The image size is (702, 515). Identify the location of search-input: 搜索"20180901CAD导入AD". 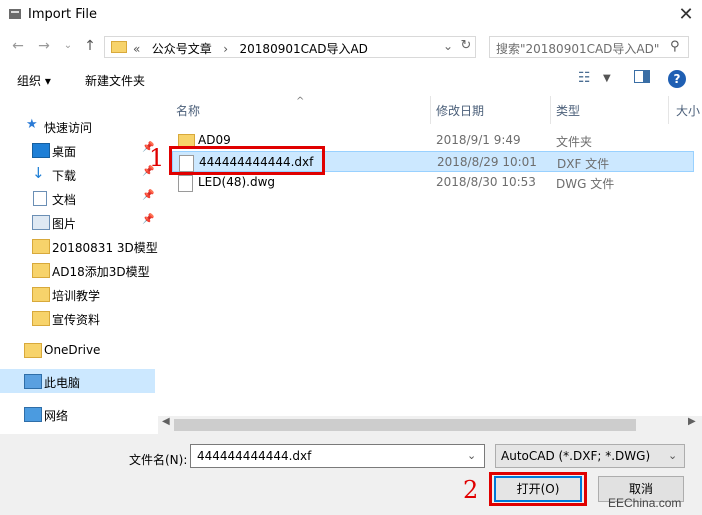
(577, 48).